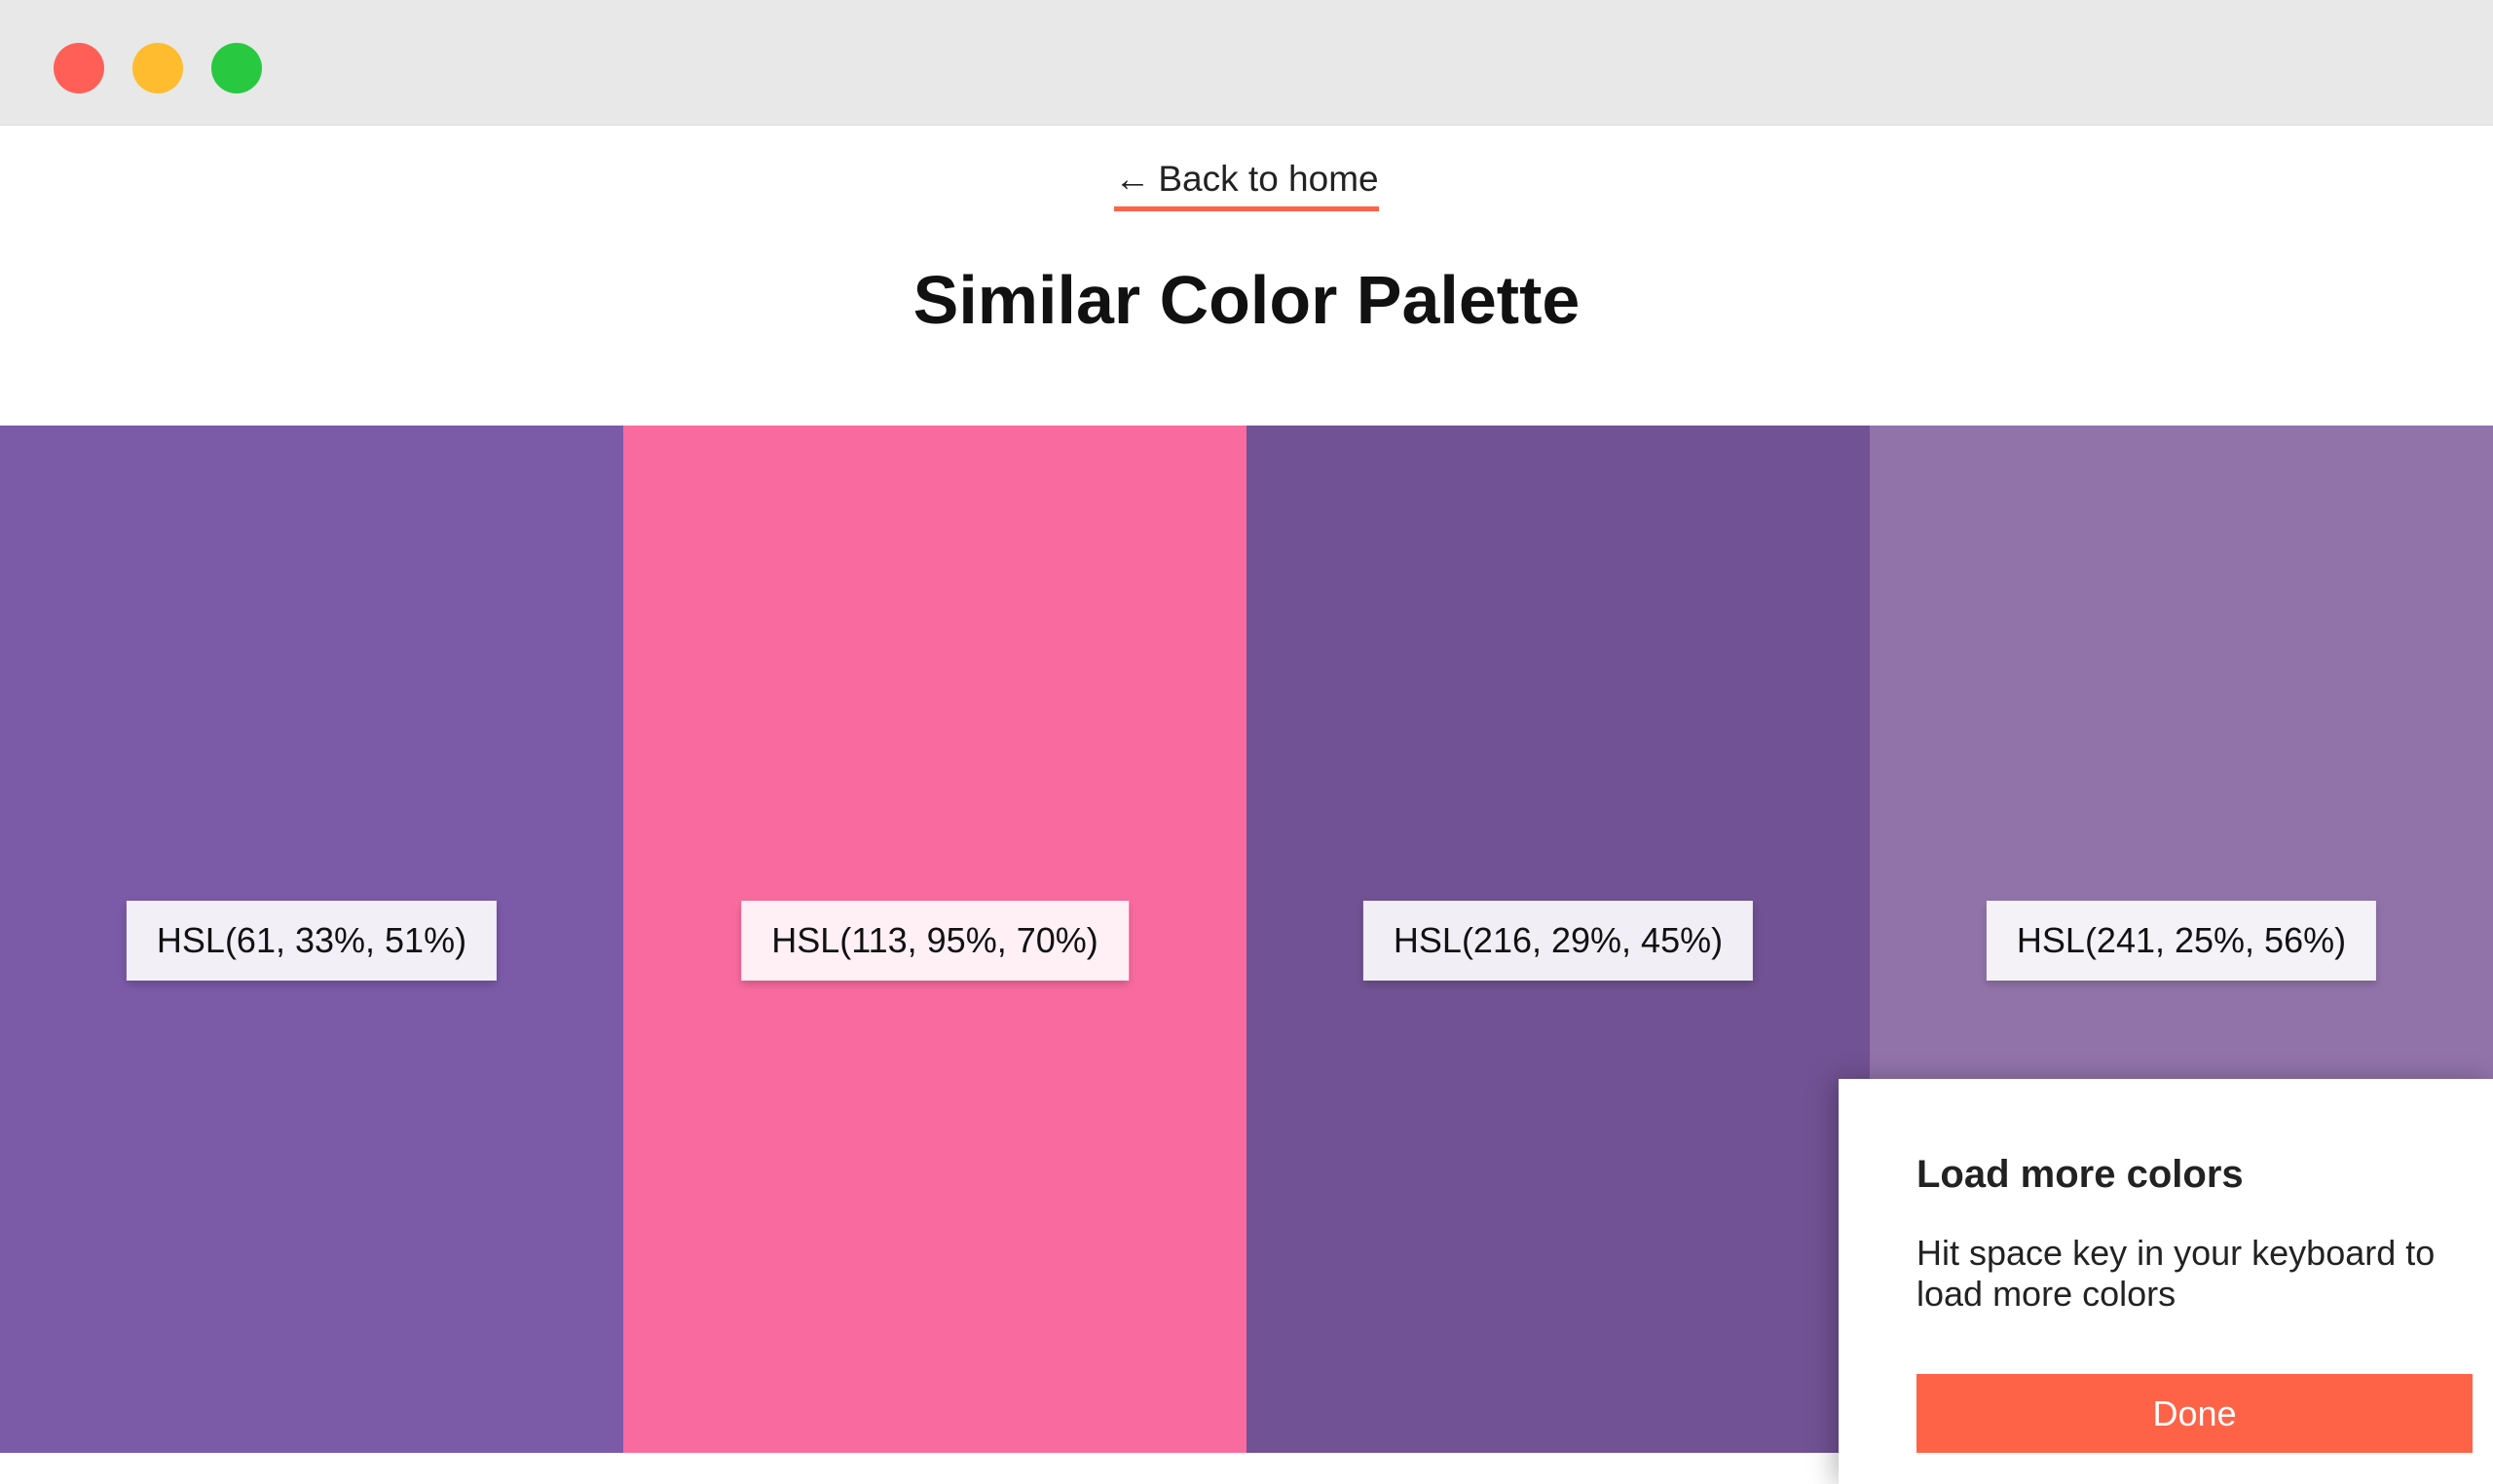 This screenshot has height=1484, width=2493. I want to click on title-bar, so click(1247, 63).